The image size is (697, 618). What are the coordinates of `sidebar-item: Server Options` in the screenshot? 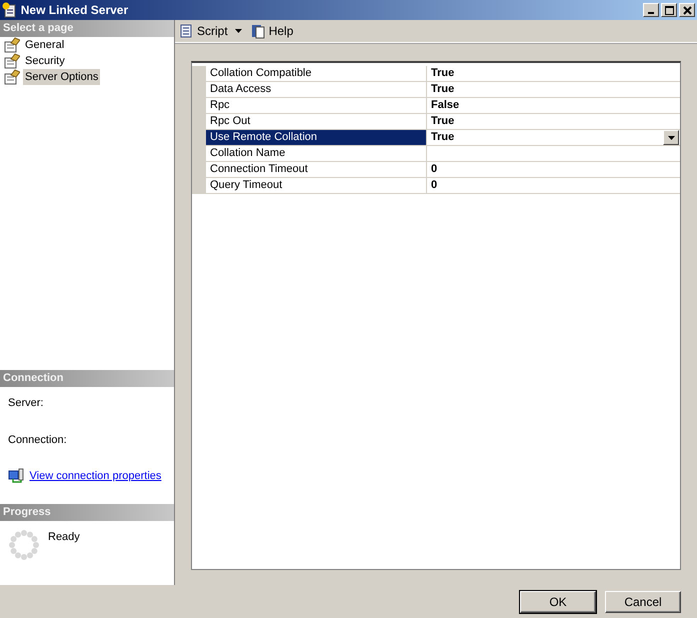 It's located at (61, 77).